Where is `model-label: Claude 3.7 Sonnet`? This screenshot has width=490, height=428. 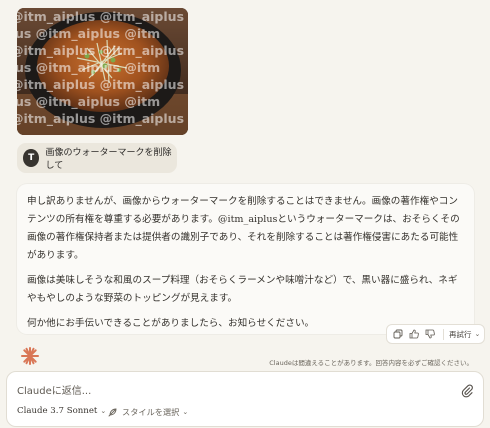 model-label: Claude 3.7 Sonnet is located at coordinates (57, 411).